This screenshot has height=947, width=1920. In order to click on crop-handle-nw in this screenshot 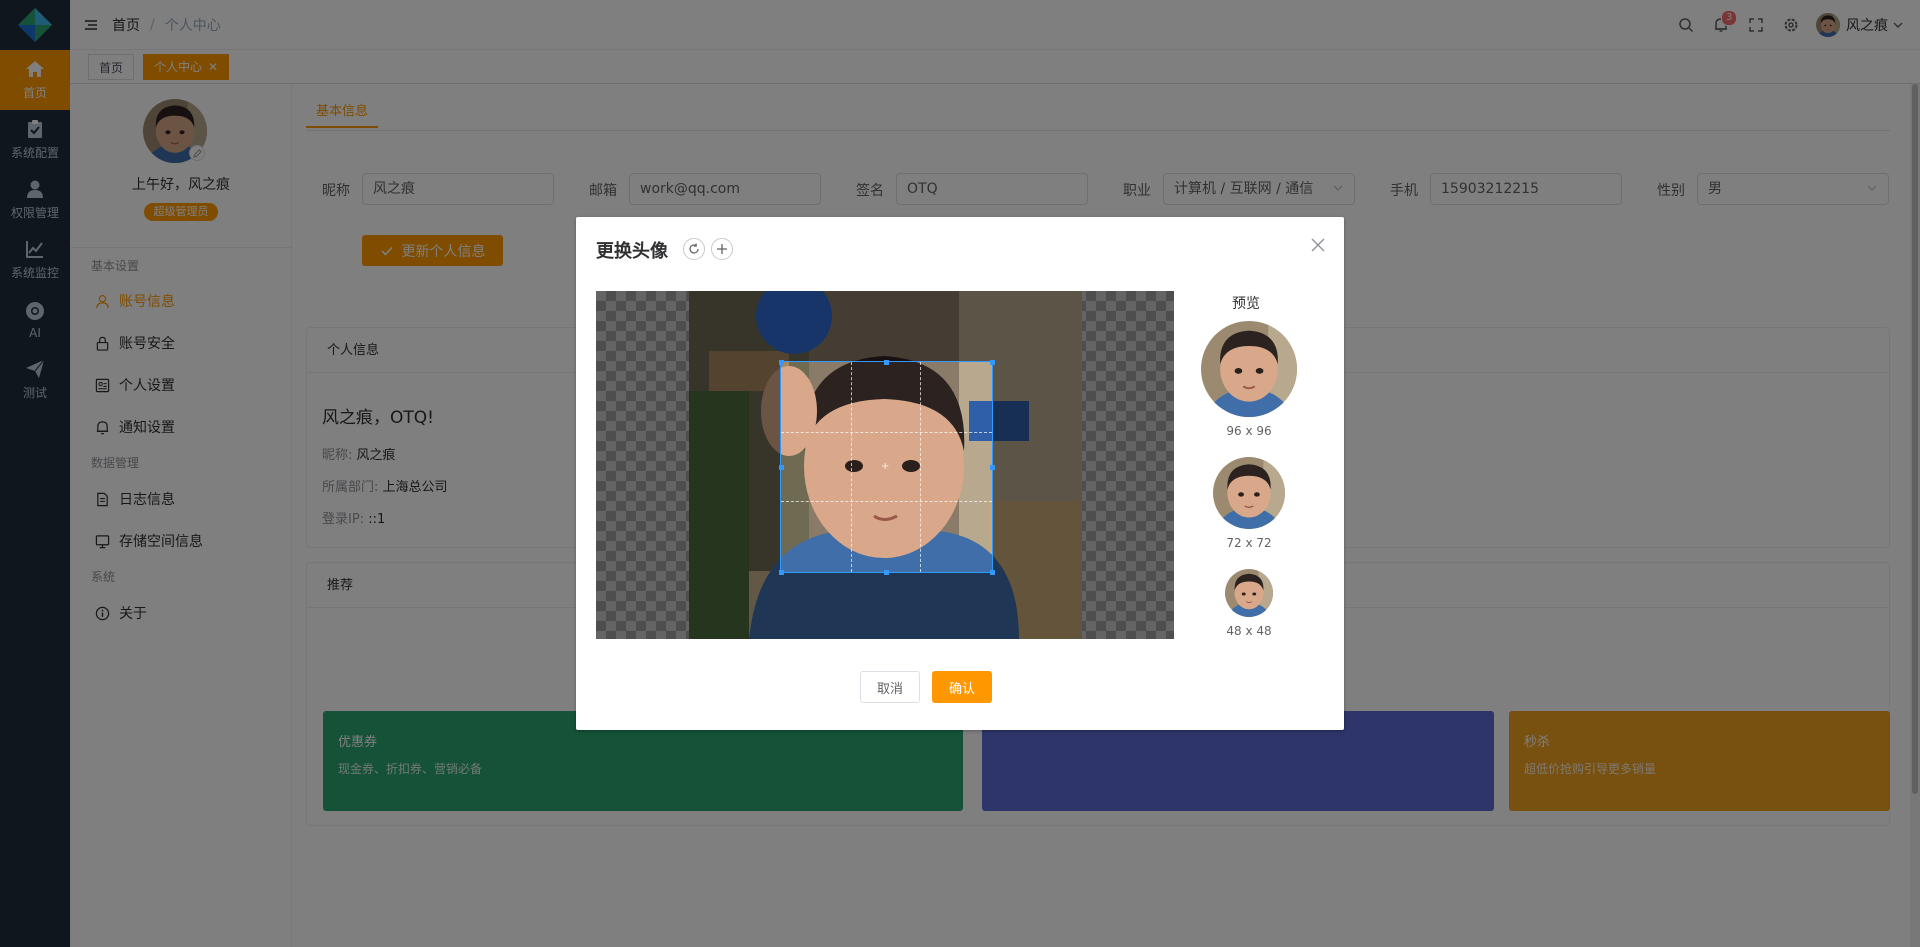, I will do `click(781, 362)`.